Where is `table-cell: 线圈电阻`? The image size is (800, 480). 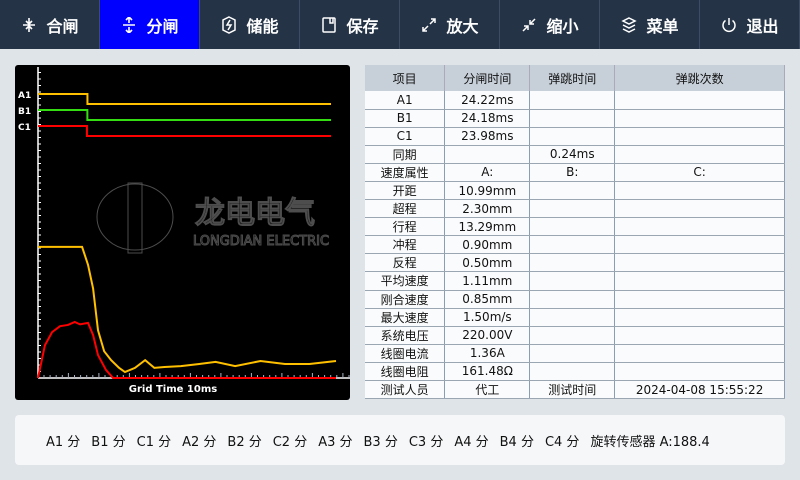
table-cell: 线圈电阻 is located at coordinates (405, 372).